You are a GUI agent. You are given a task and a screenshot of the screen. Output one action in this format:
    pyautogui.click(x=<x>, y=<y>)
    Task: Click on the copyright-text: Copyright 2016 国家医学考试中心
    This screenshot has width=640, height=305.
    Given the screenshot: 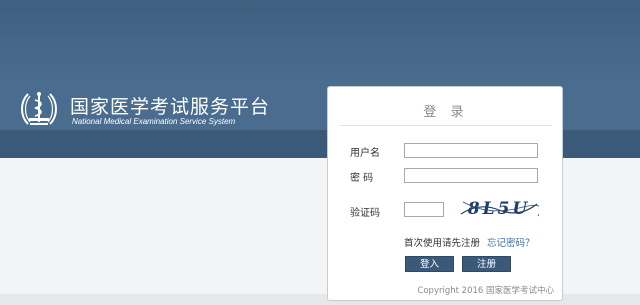 What is the action you would take?
    pyautogui.click(x=485, y=291)
    